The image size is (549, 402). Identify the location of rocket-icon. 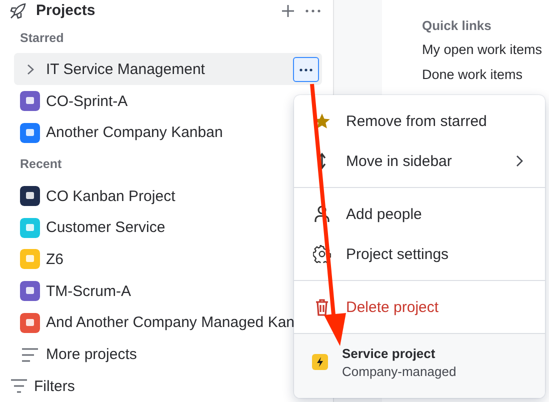
(18, 10).